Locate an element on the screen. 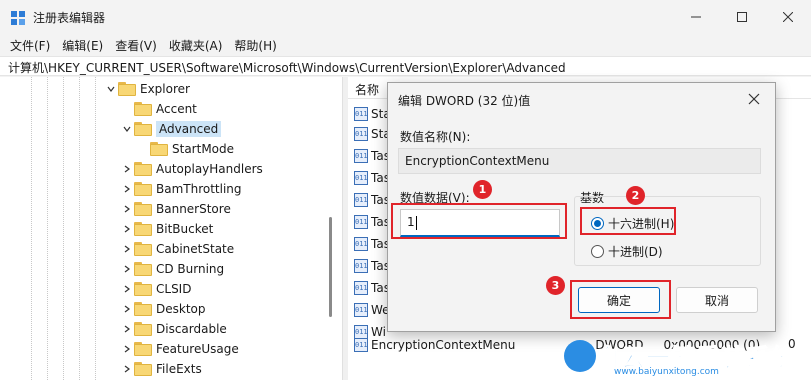 This screenshot has width=811, height=380. window-title: 注册表编辑器 is located at coordinates (69, 18).